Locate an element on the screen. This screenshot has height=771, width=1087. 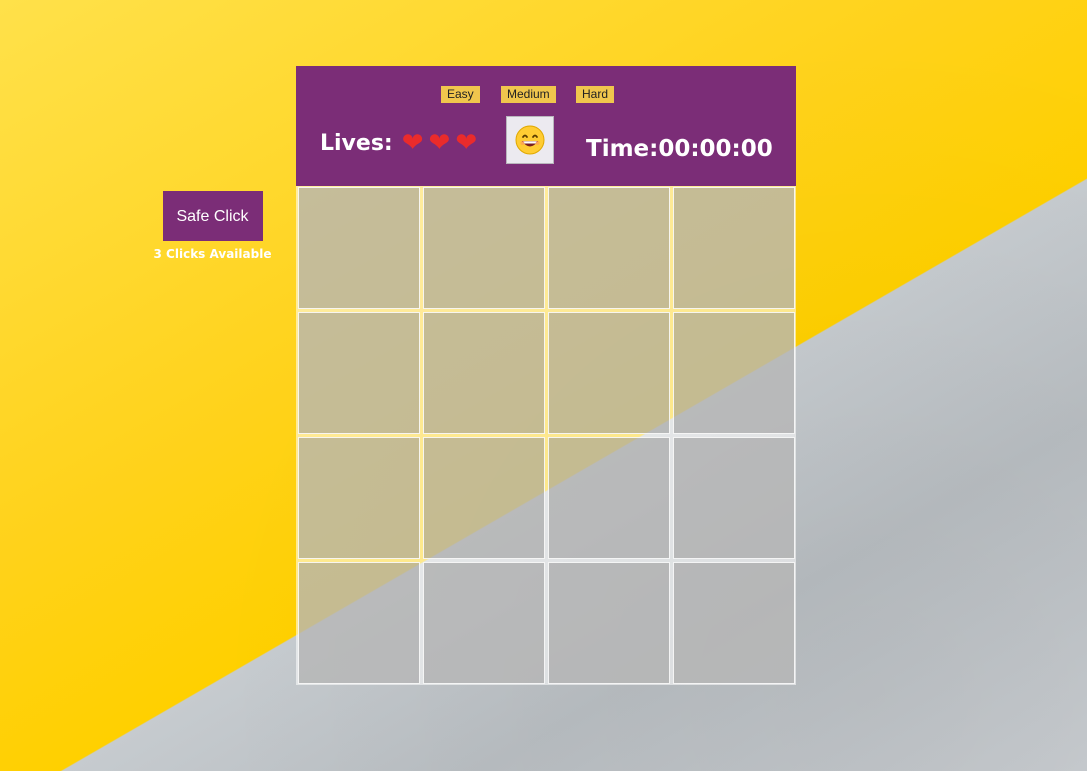
grinning-smiley-icon is located at coordinates (530, 140).